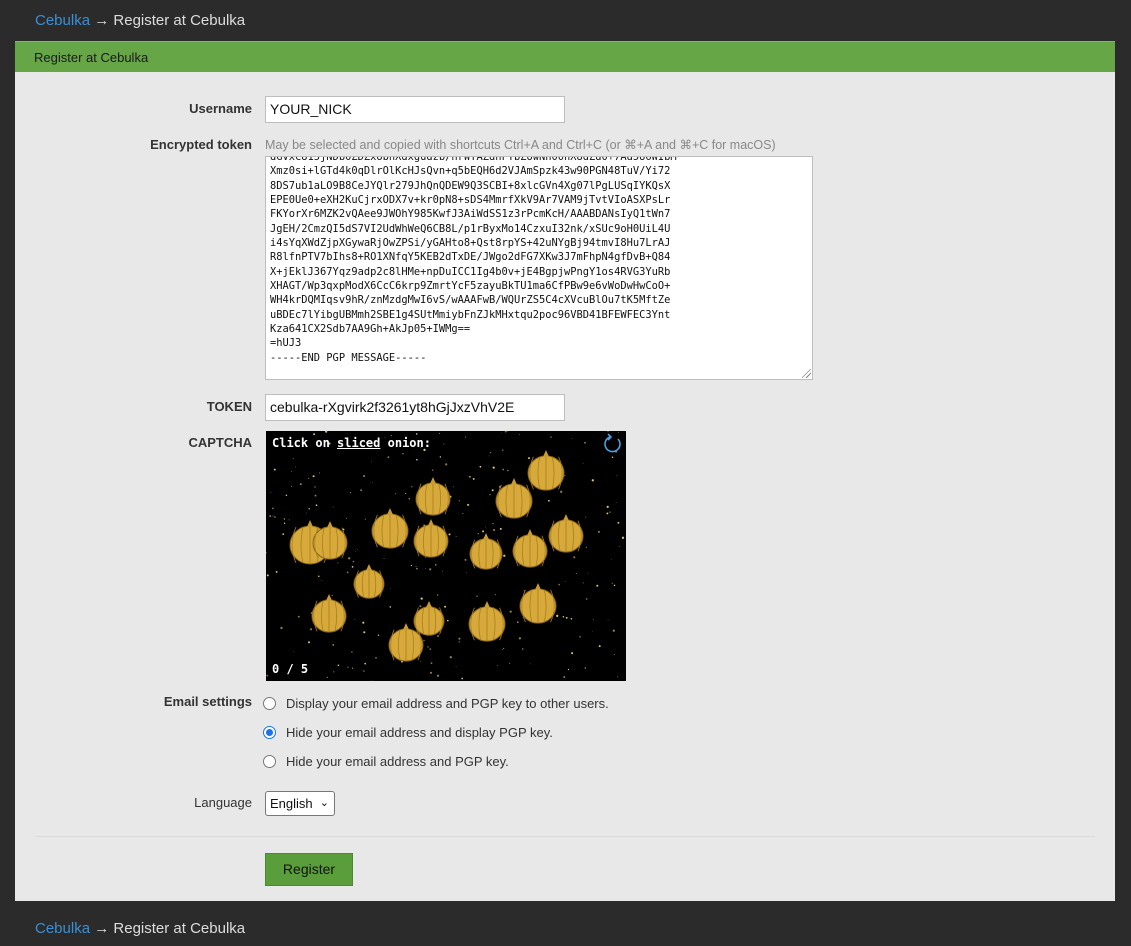 The width and height of the screenshot is (1131, 946). Describe the element at coordinates (220, 442) in the screenshot. I see `captcha-label: CAPTCHA` at that location.